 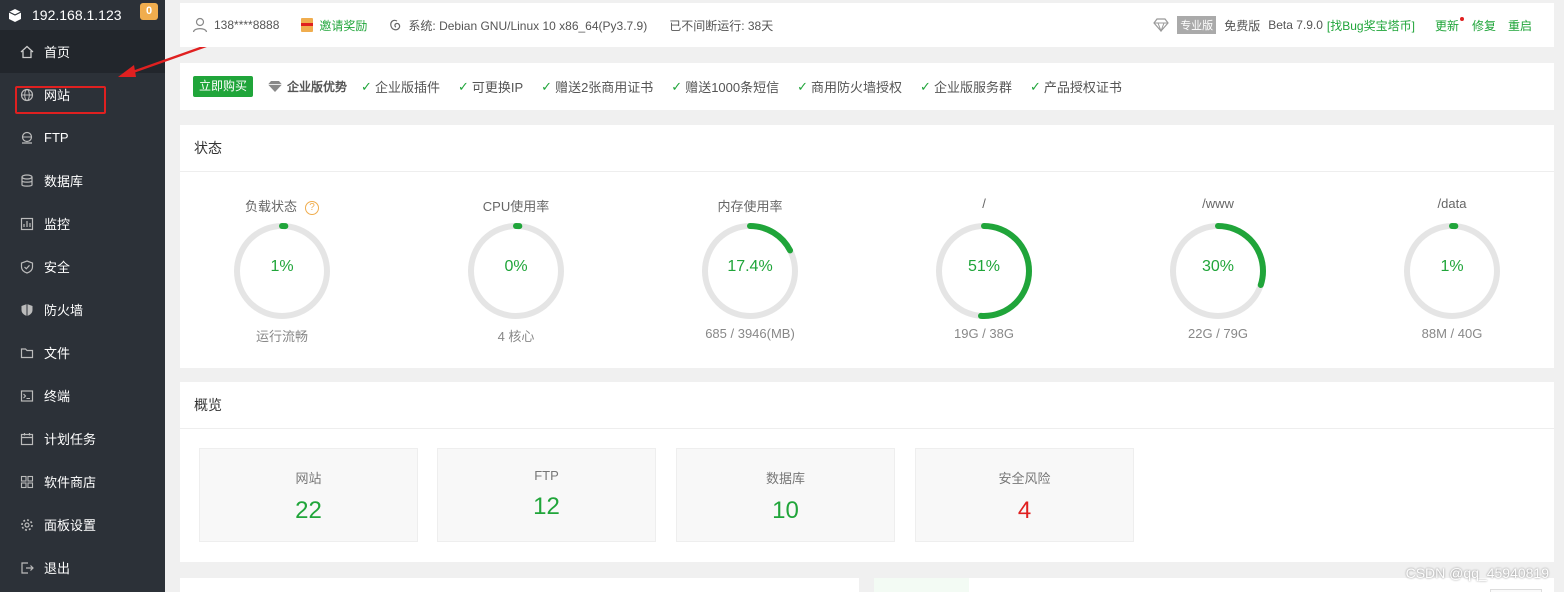 I want to click on sidebar-item-cron: 计划任务, so click(x=82, y=438).